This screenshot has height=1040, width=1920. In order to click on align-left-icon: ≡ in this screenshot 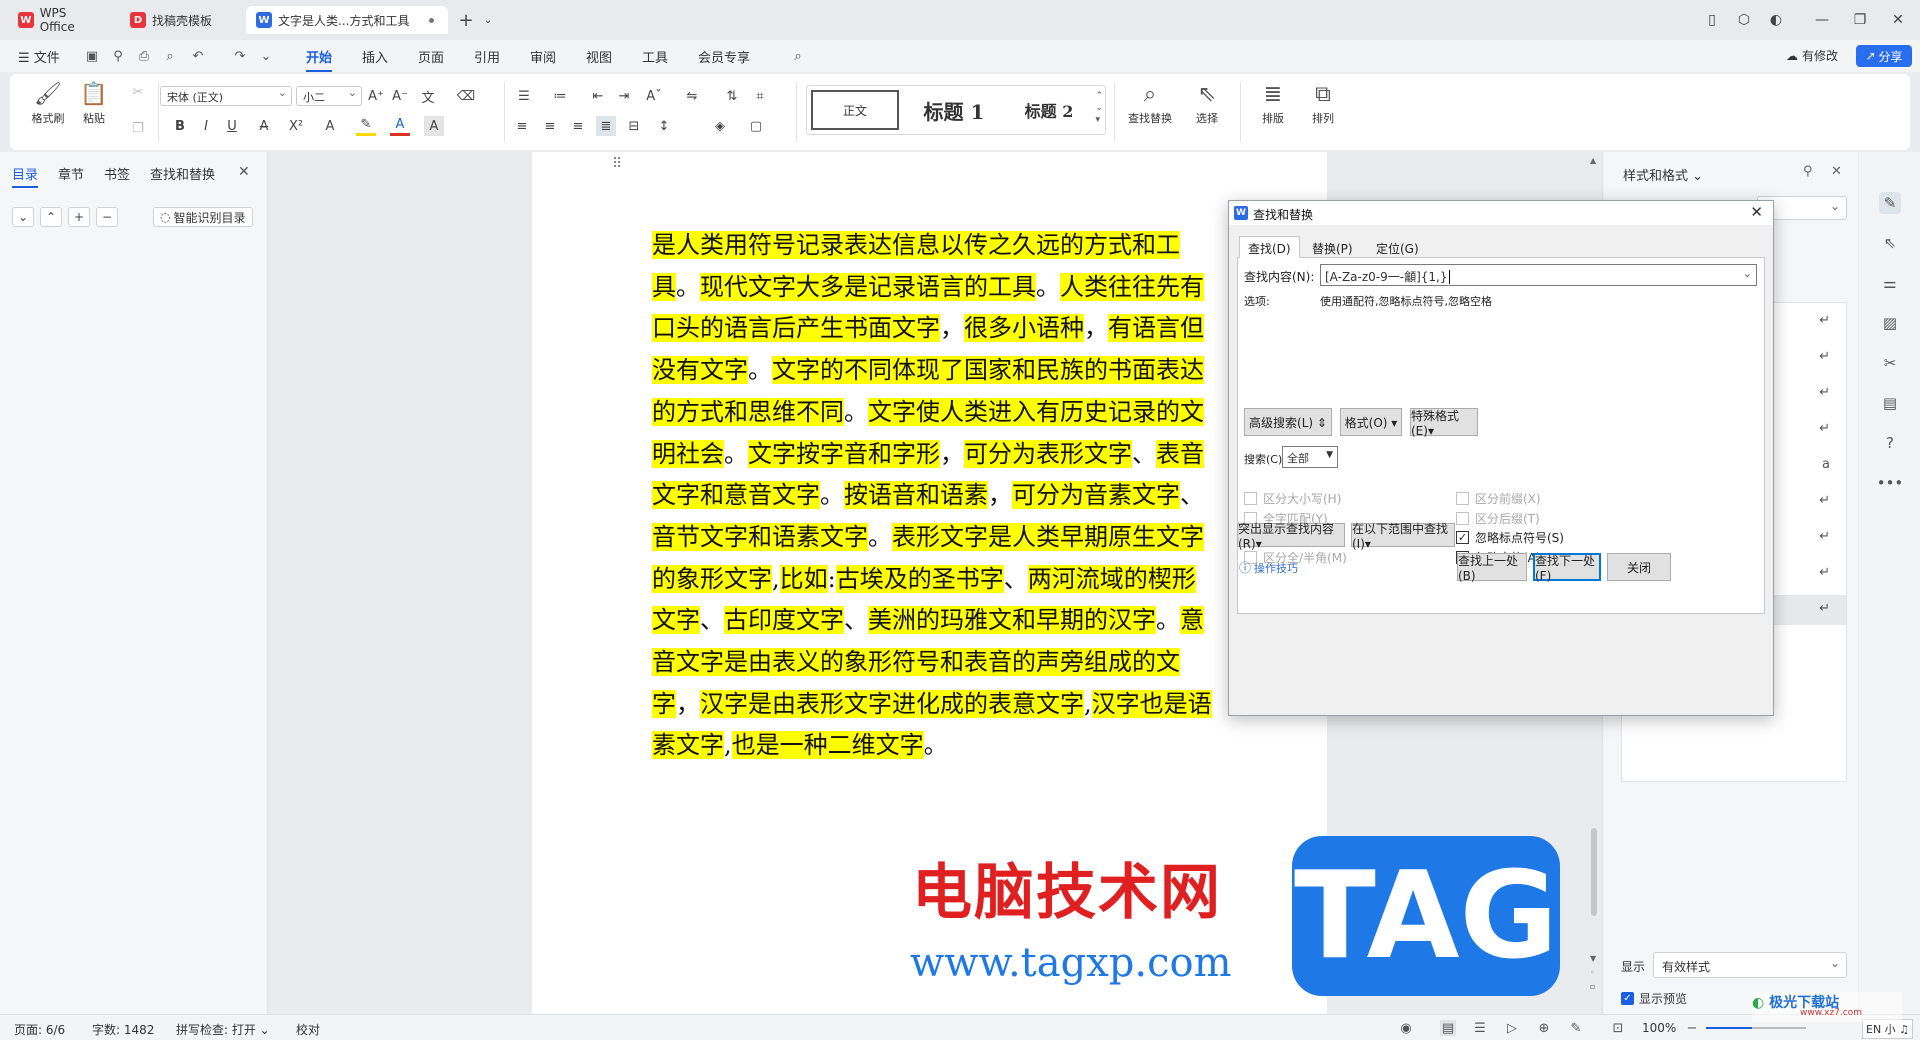, I will do `click(522, 126)`.